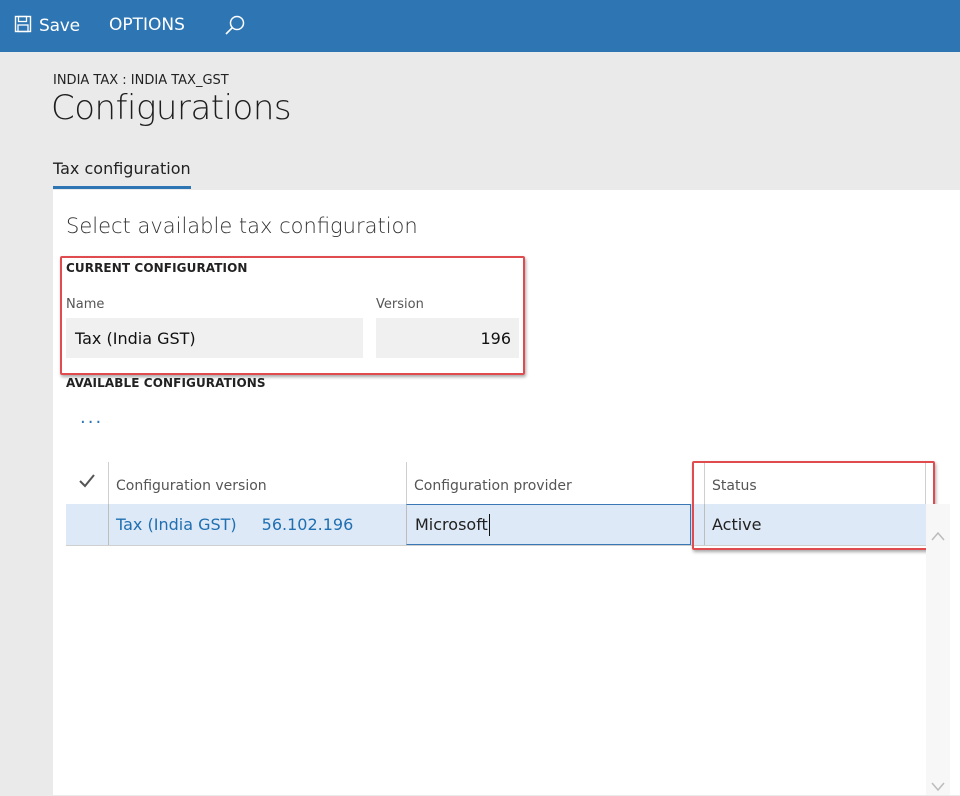  What do you see at coordinates (938, 649) in the screenshot?
I see `grid-scrollbar` at bounding box center [938, 649].